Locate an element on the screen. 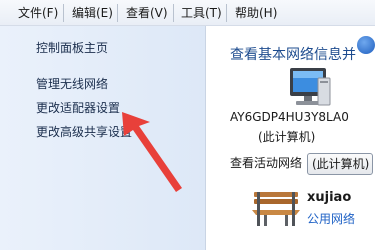 The height and width of the screenshot is (250, 375). this-computer-caption: (此计算机) is located at coordinates (287, 137).